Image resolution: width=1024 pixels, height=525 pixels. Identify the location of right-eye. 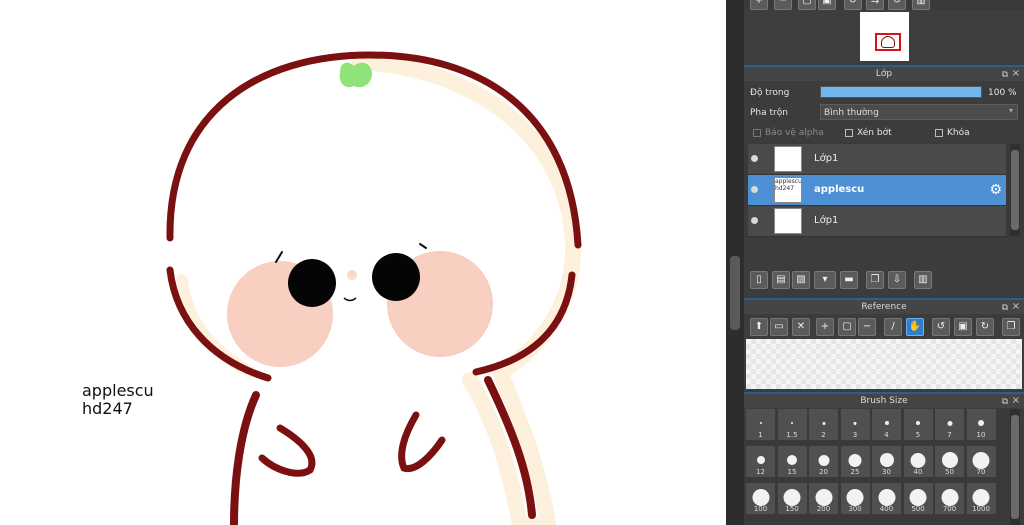
(396, 277).